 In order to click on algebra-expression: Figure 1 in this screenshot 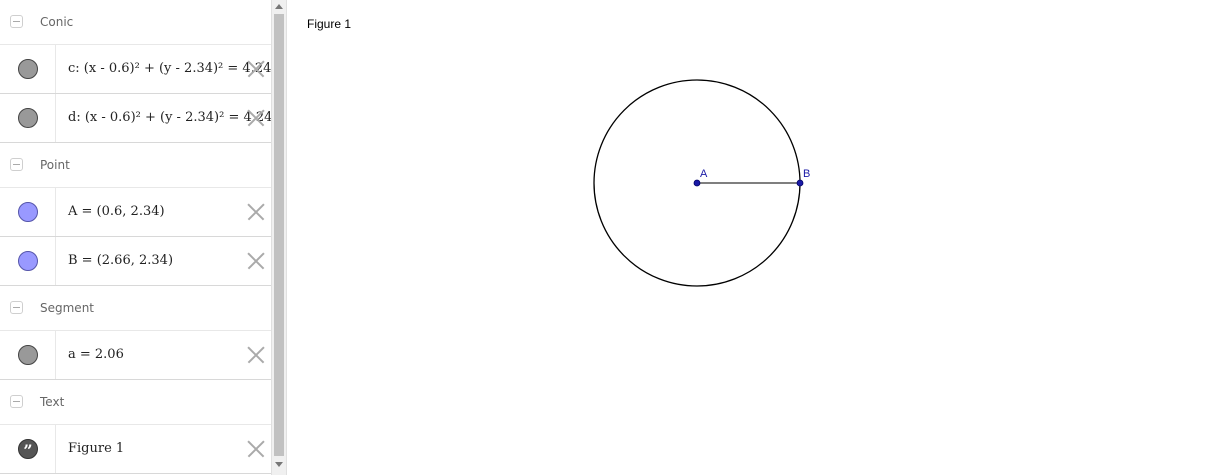, I will do `click(96, 449)`.